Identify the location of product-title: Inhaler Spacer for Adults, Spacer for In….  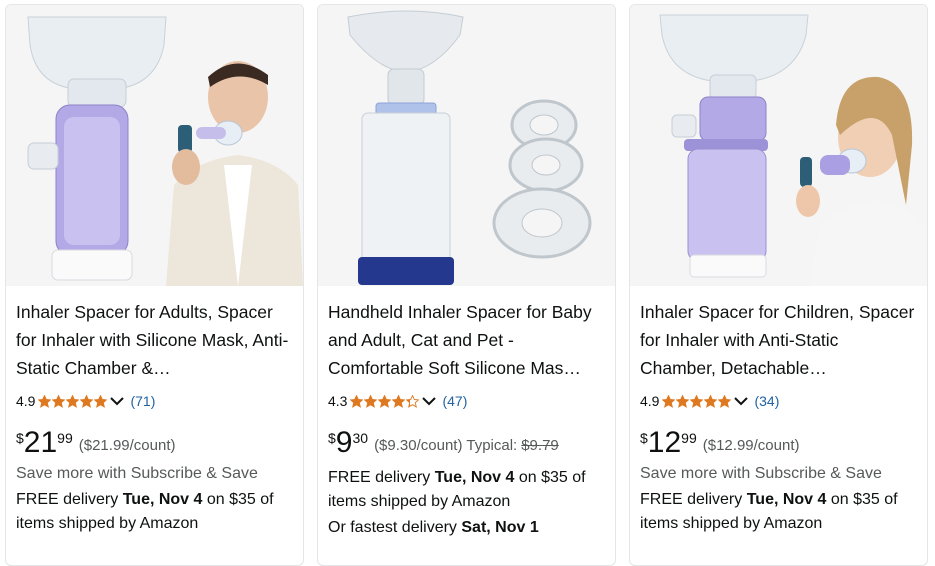
(155, 340).